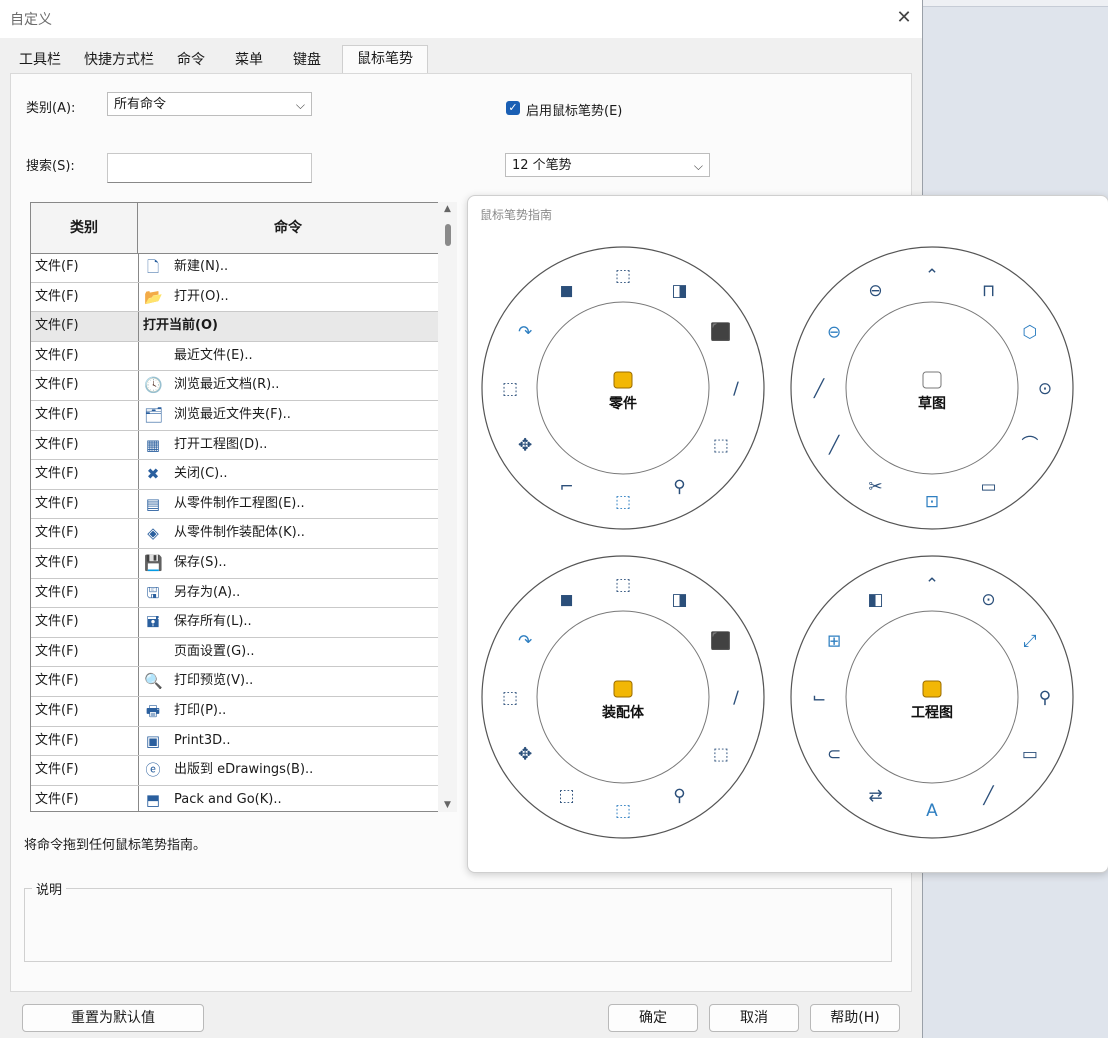  Describe the element at coordinates (1029, 446) in the screenshot. I see `gesture-slot-icon: ⌒` at that location.